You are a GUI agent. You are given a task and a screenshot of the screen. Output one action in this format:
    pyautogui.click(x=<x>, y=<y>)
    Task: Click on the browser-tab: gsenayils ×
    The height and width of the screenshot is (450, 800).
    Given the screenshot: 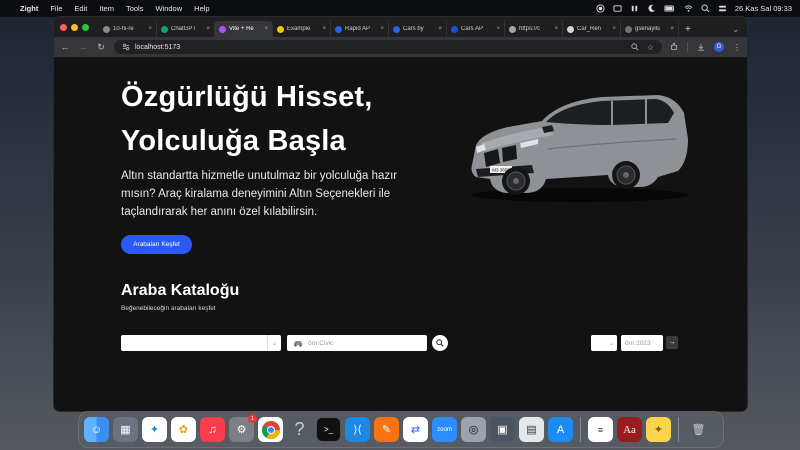 What is the action you would take?
    pyautogui.click(x=650, y=29)
    